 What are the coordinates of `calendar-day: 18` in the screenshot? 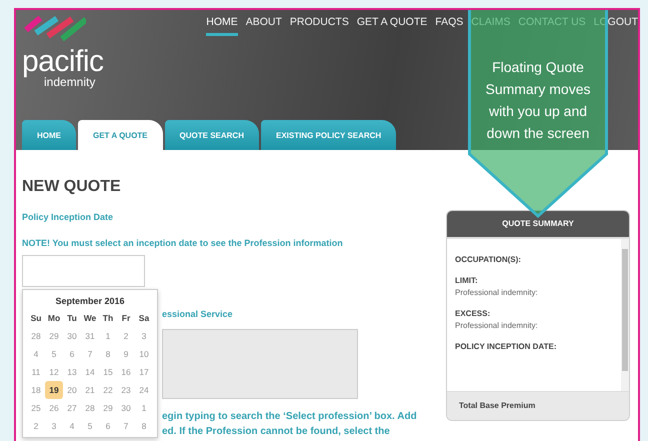 It's located at (36, 390).